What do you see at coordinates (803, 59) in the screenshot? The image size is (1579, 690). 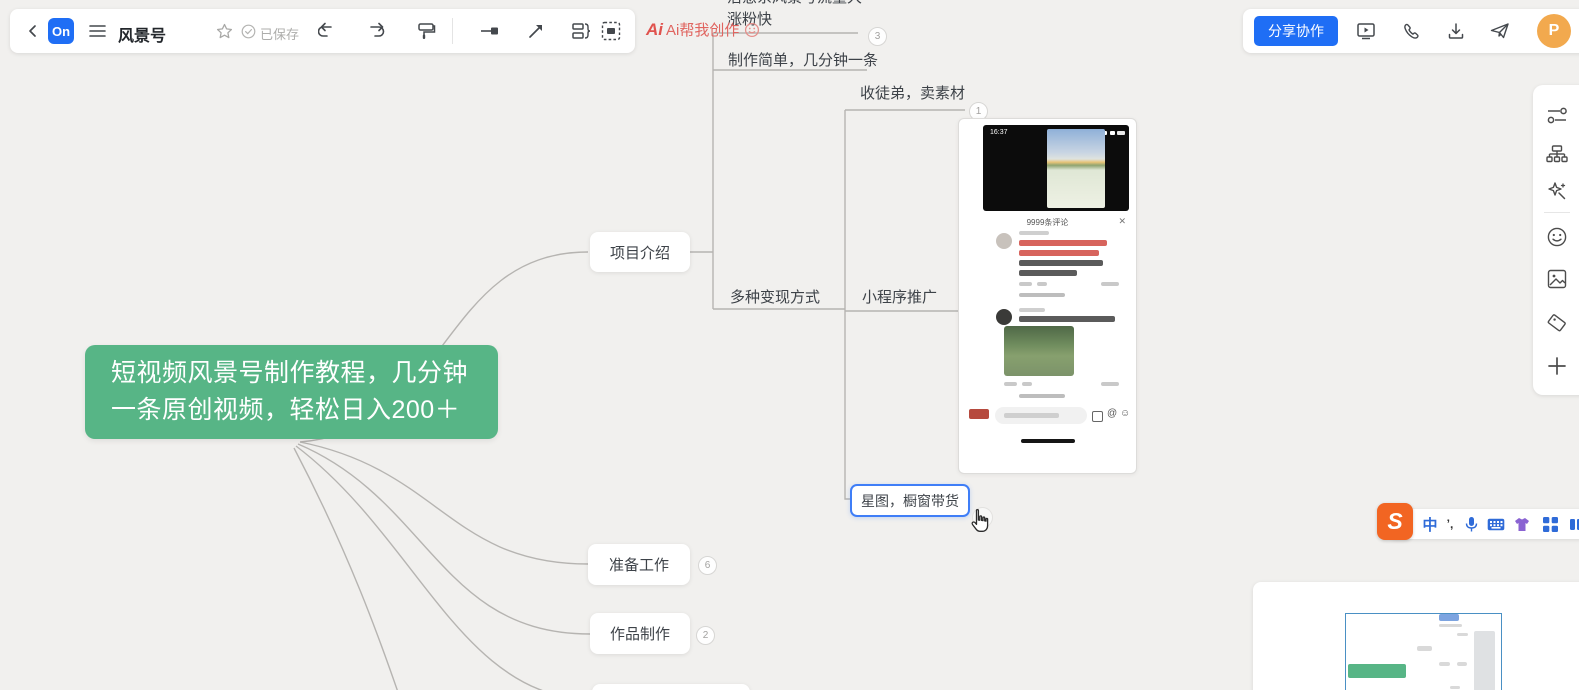 I see `node-easy: 制作简单，几分钟一条` at bounding box center [803, 59].